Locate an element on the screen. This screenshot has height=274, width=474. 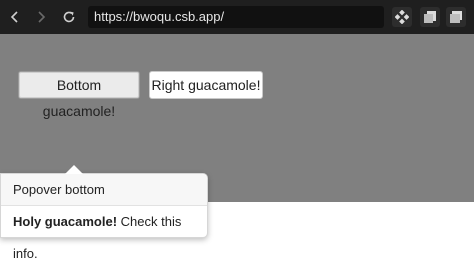
popover-body: Holy guacamole! Check this info. is located at coordinates (104, 238).